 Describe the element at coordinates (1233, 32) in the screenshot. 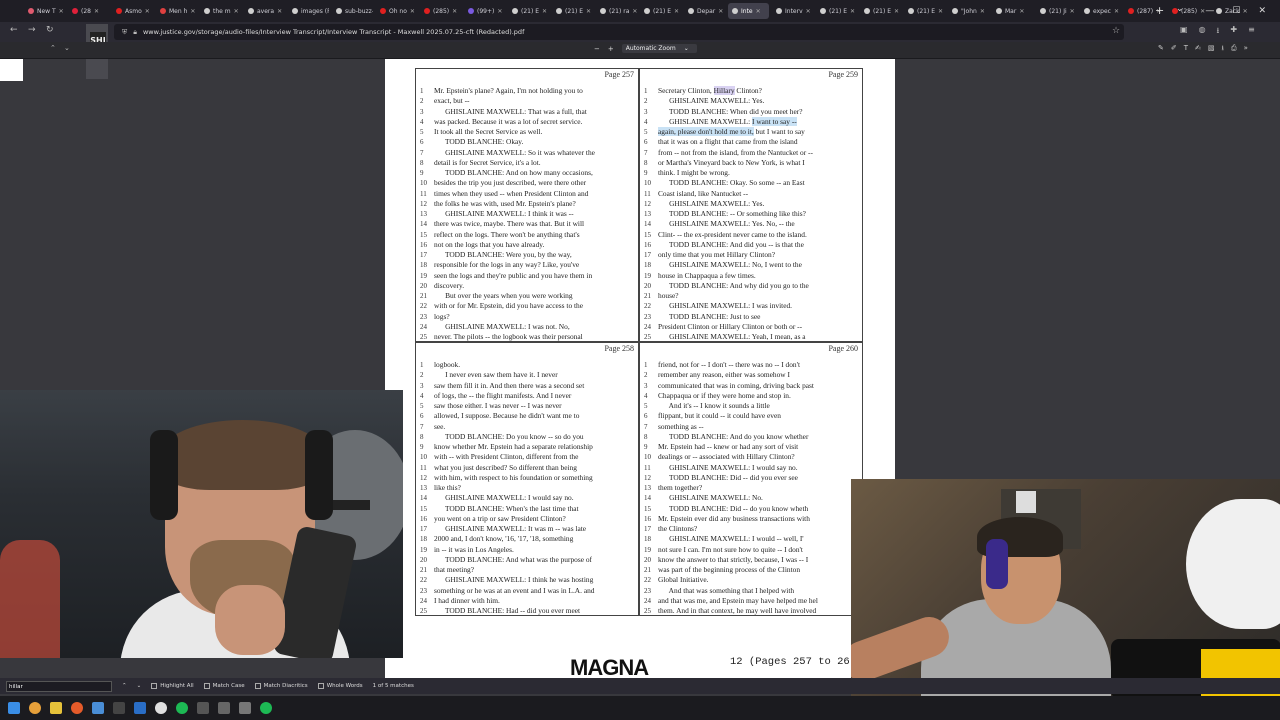

I see `extensions-puzzle-icon: ✚` at that location.